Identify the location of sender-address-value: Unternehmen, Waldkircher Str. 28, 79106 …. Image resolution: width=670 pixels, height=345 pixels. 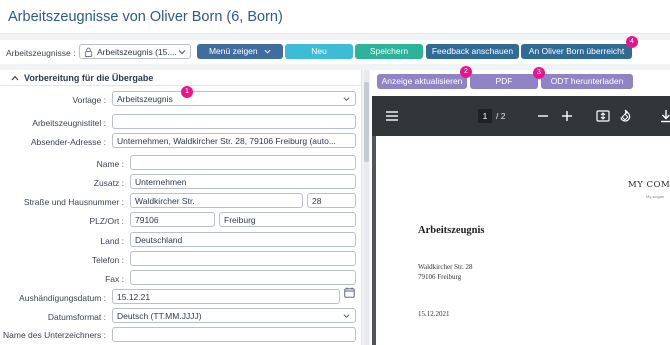
(226, 141).